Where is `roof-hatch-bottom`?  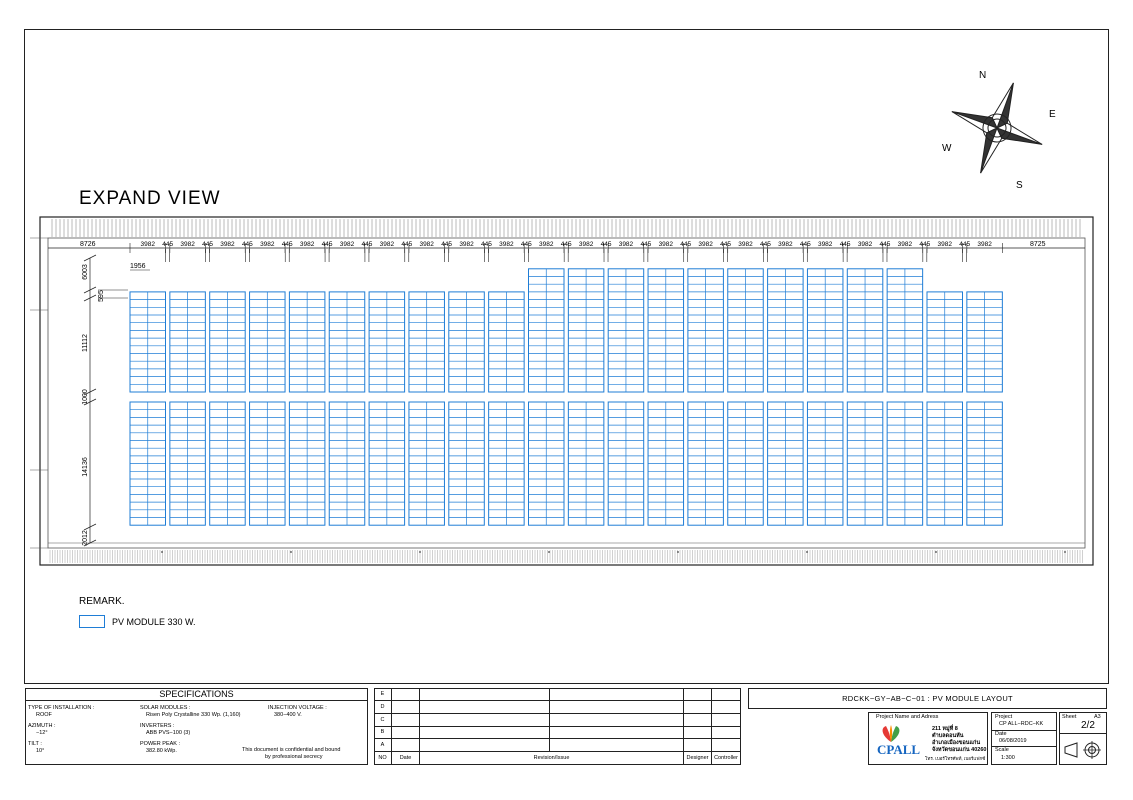
roof-hatch-bottom is located at coordinates (566, 556).